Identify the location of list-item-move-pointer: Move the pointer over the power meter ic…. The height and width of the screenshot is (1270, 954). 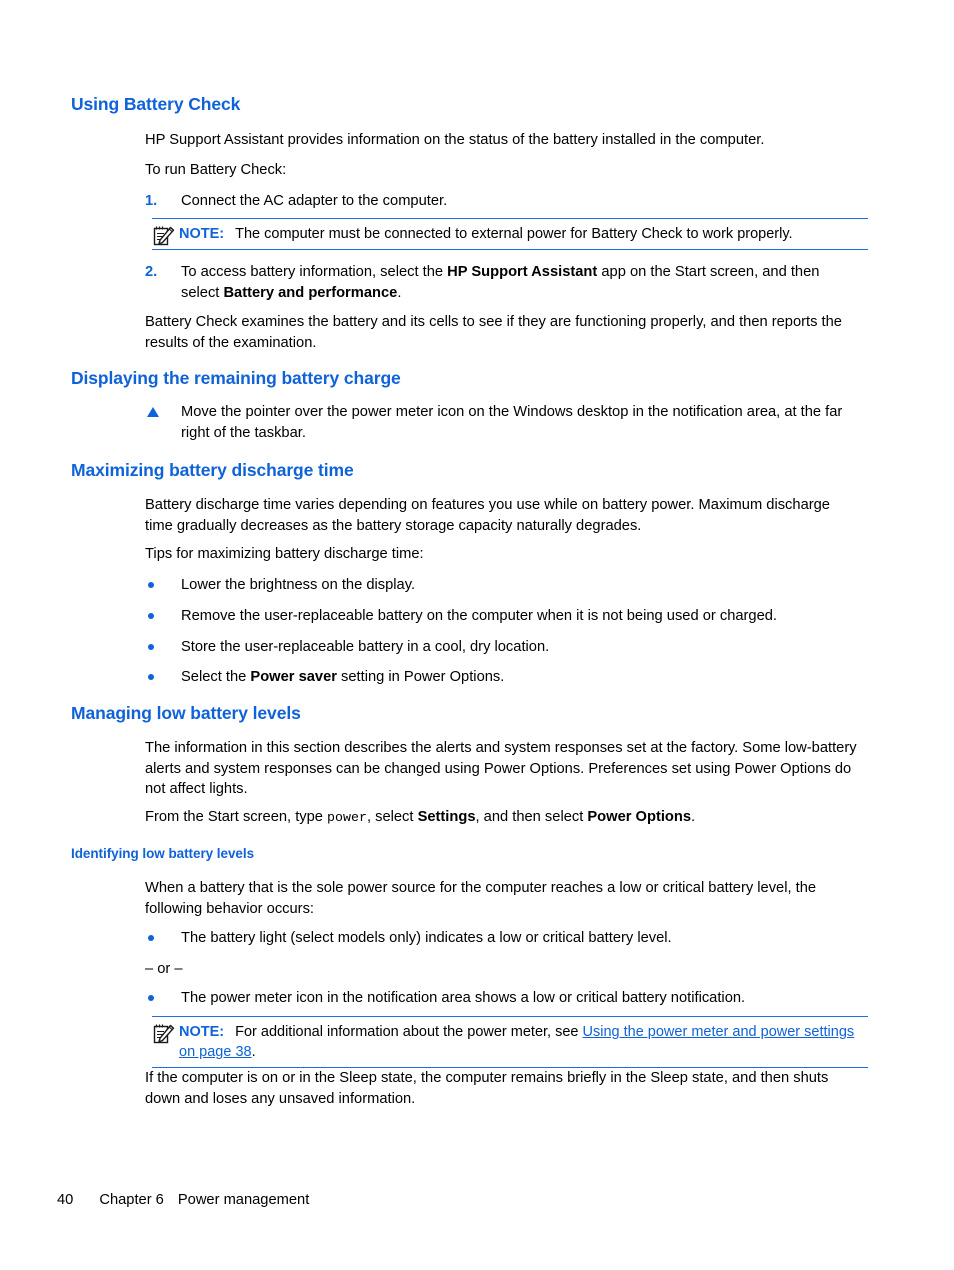
(503, 422).